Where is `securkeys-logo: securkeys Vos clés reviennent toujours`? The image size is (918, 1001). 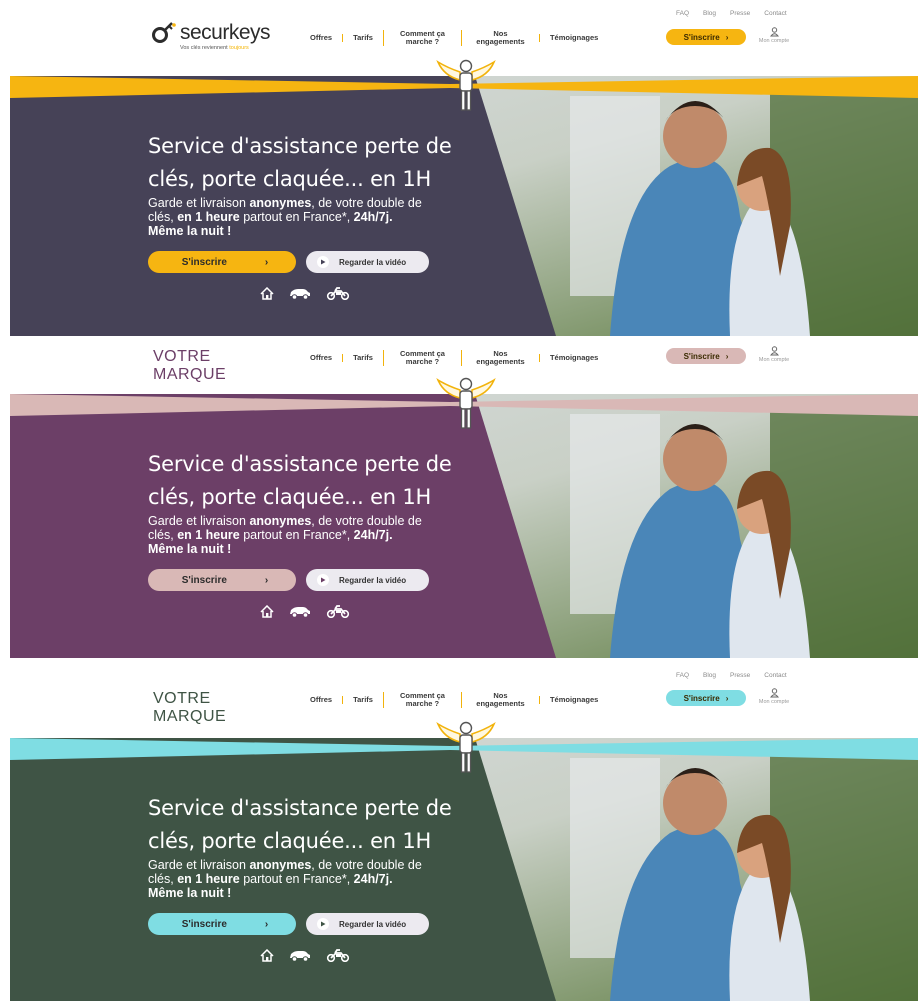 securkeys-logo: securkeys Vos clés reviennent toujours is located at coordinates (210, 36).